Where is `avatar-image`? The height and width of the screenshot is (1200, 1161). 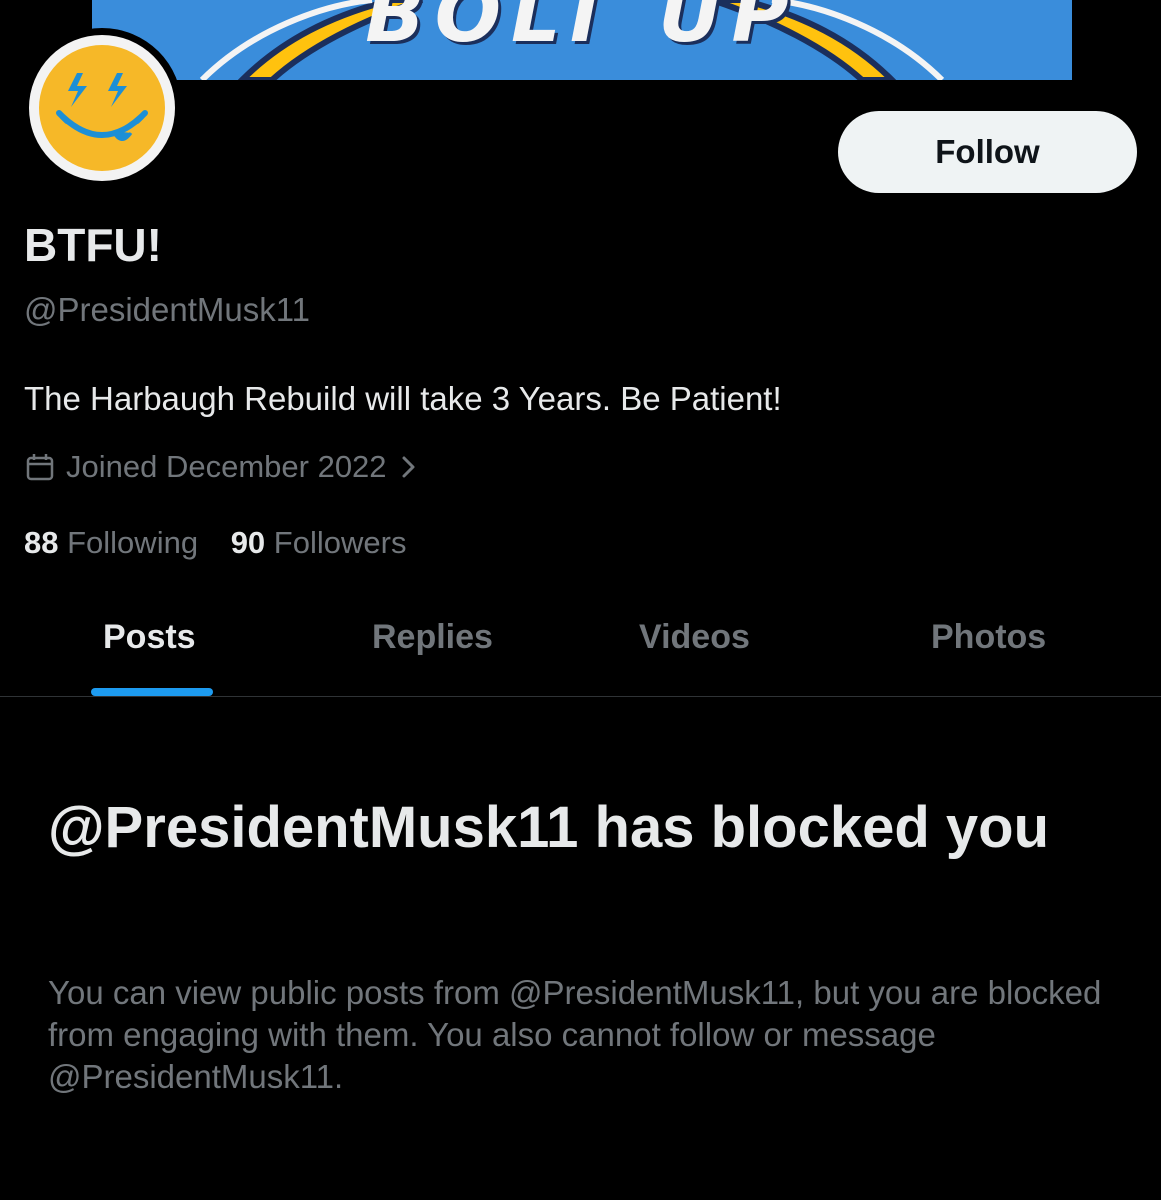 avatar-image is located at coordinates (102, 108).